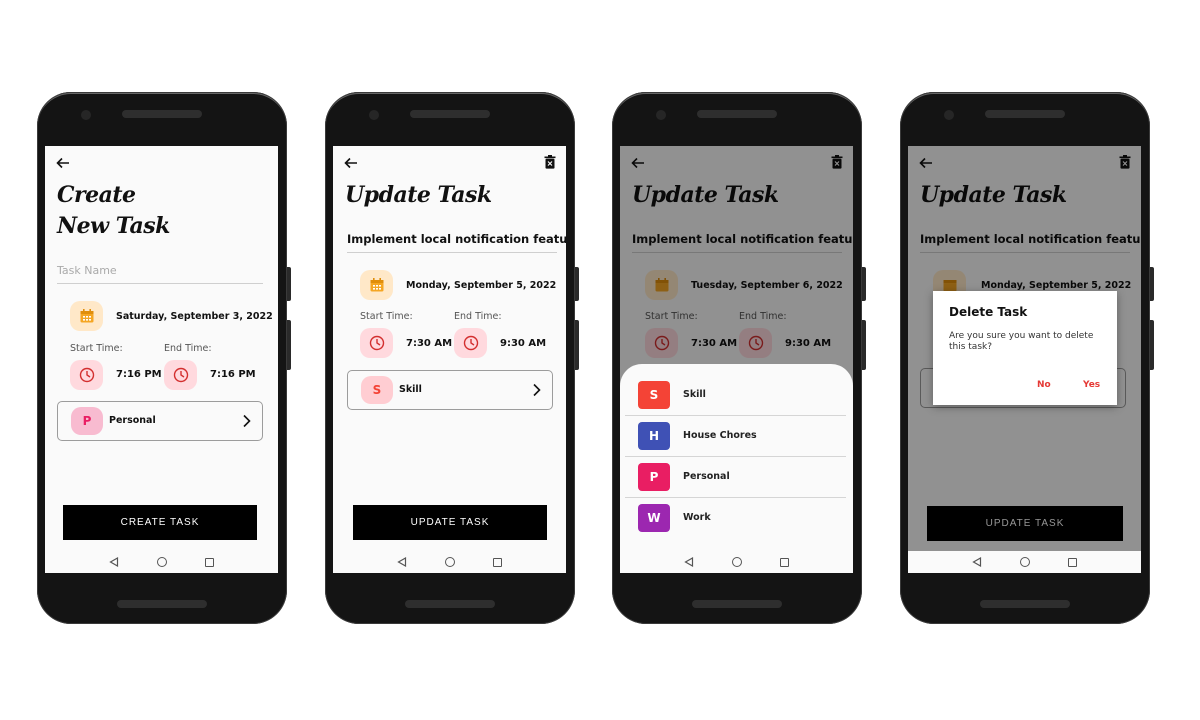  Describe the element at coordinates (697, 517) in the screenshot. I see `category-option-label: Work` at that location.